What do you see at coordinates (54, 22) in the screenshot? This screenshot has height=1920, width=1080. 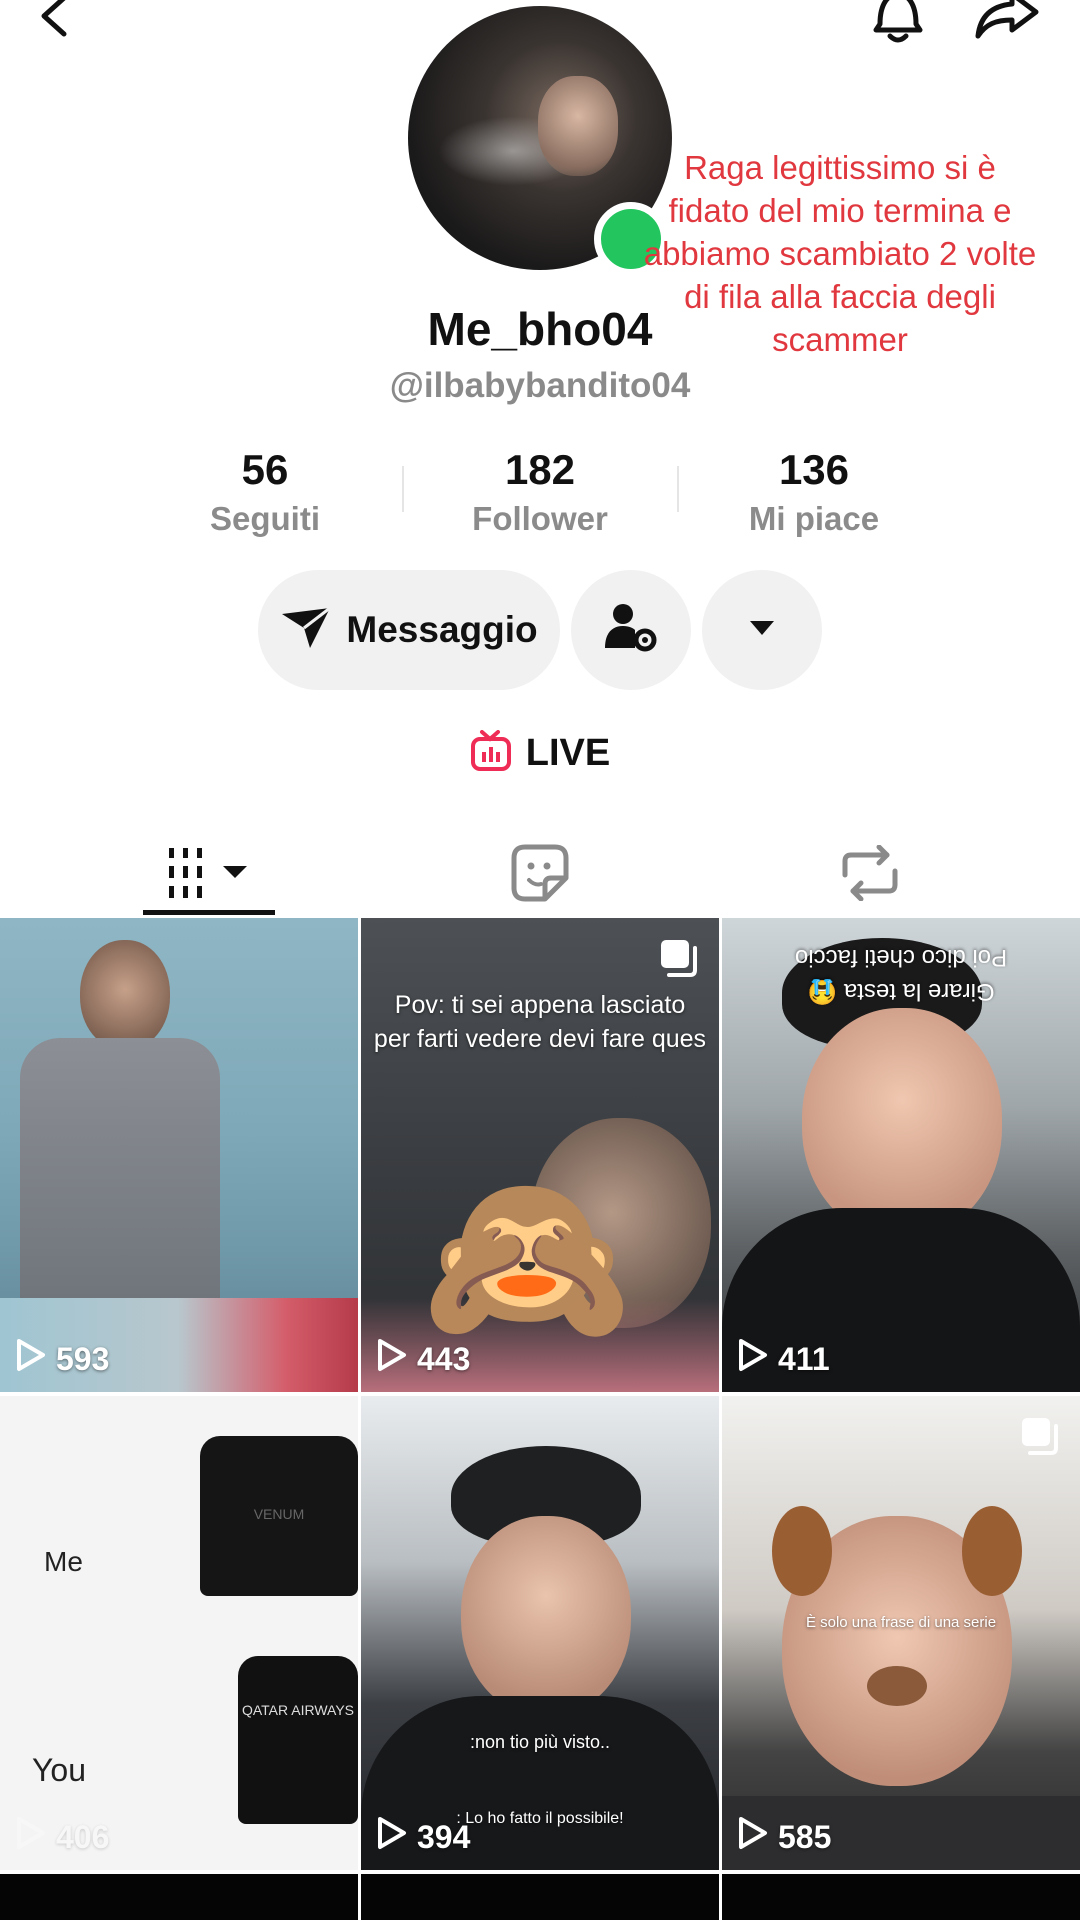 I see `back-icon` at bounding box center [54, 22].